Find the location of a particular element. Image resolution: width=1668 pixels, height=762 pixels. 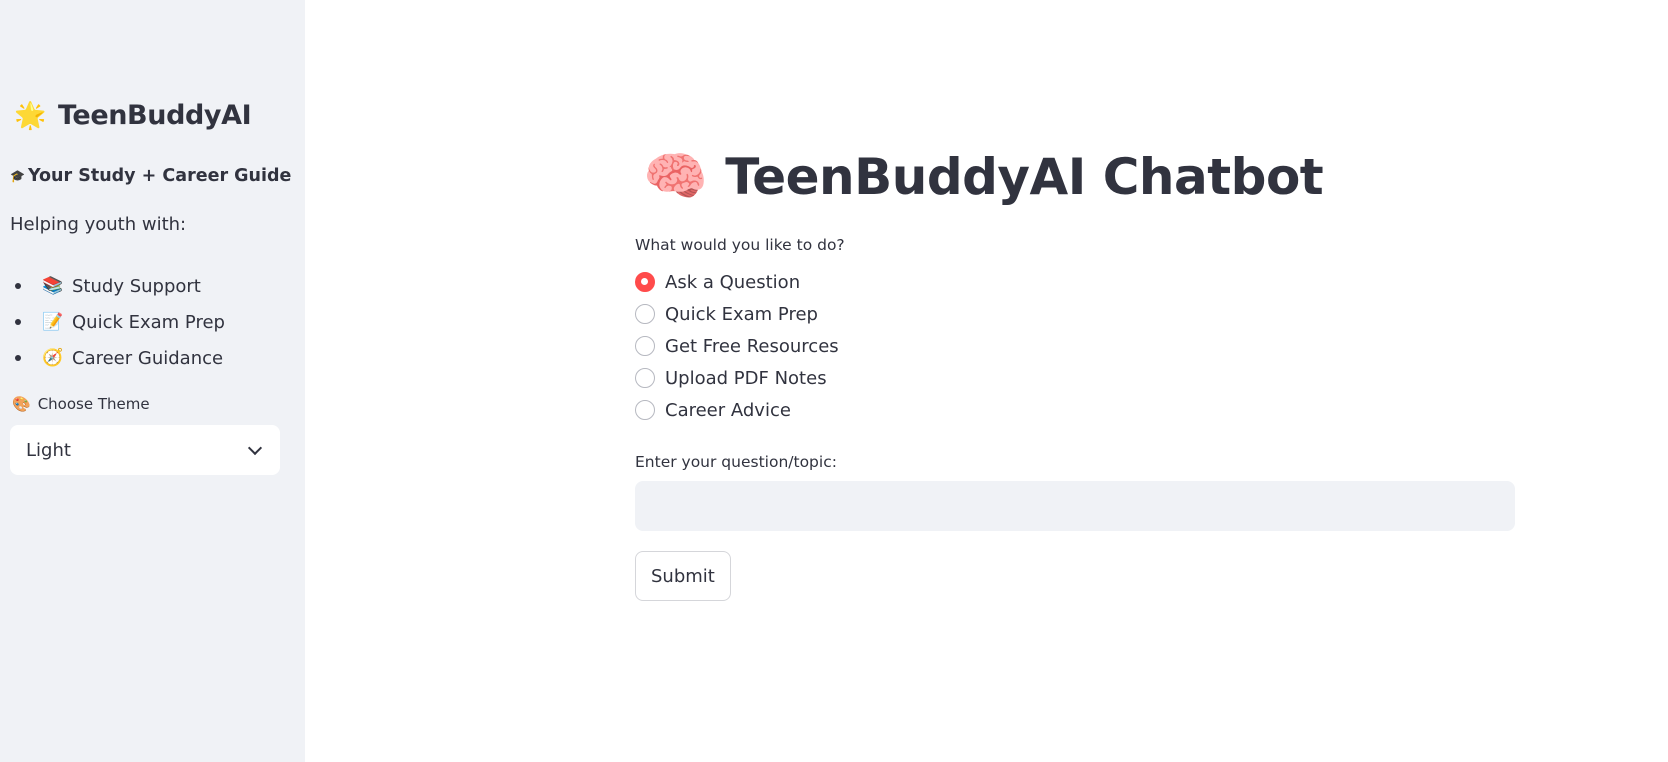

books-icon: 📚 is located at coordinates (53, 286).